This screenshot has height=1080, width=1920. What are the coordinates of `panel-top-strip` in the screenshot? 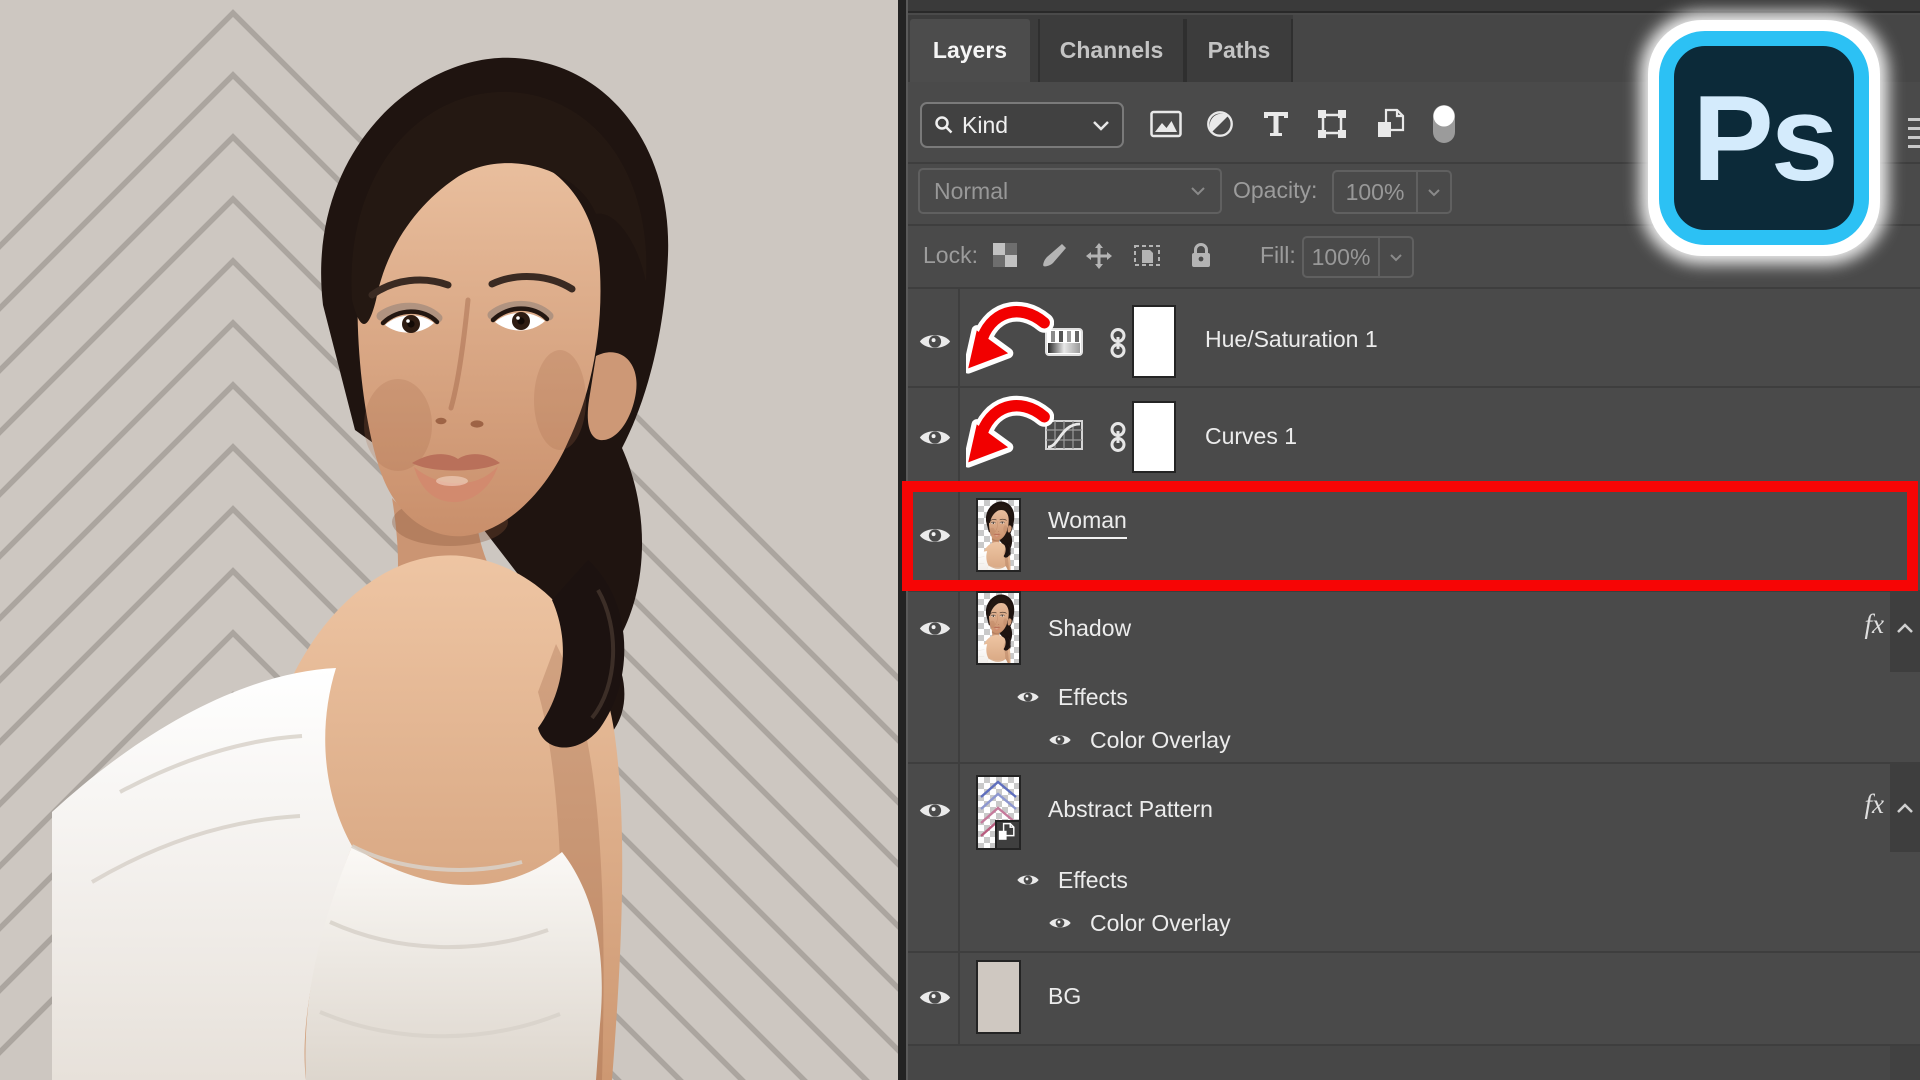 It's located at (1414, 6).